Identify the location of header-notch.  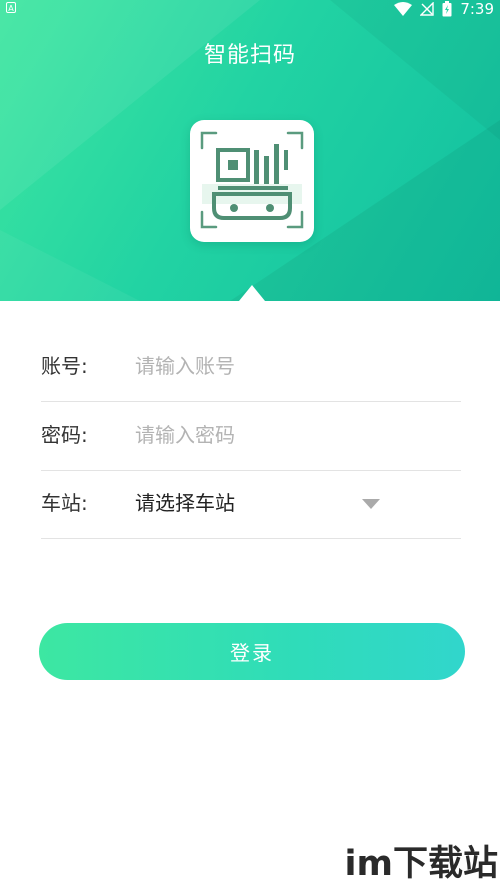
(252, 293).